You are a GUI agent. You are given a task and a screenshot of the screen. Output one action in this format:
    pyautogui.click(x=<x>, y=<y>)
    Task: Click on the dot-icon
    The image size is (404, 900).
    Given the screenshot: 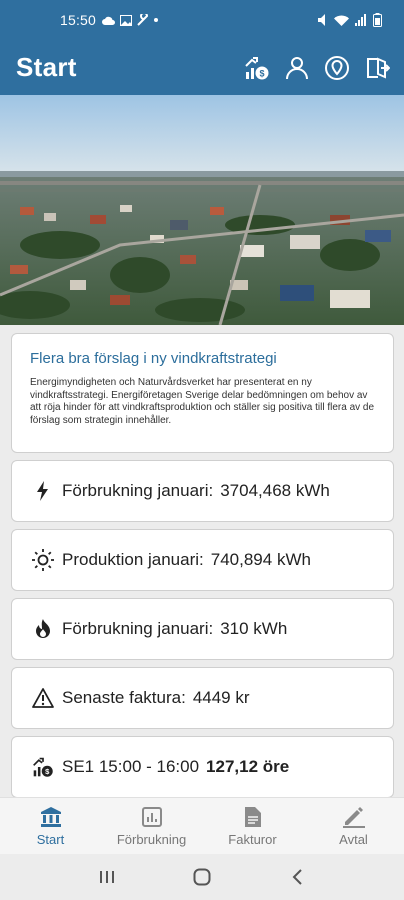 What is the action you would take?
    pyautogui.click(x=156, y=20)
    